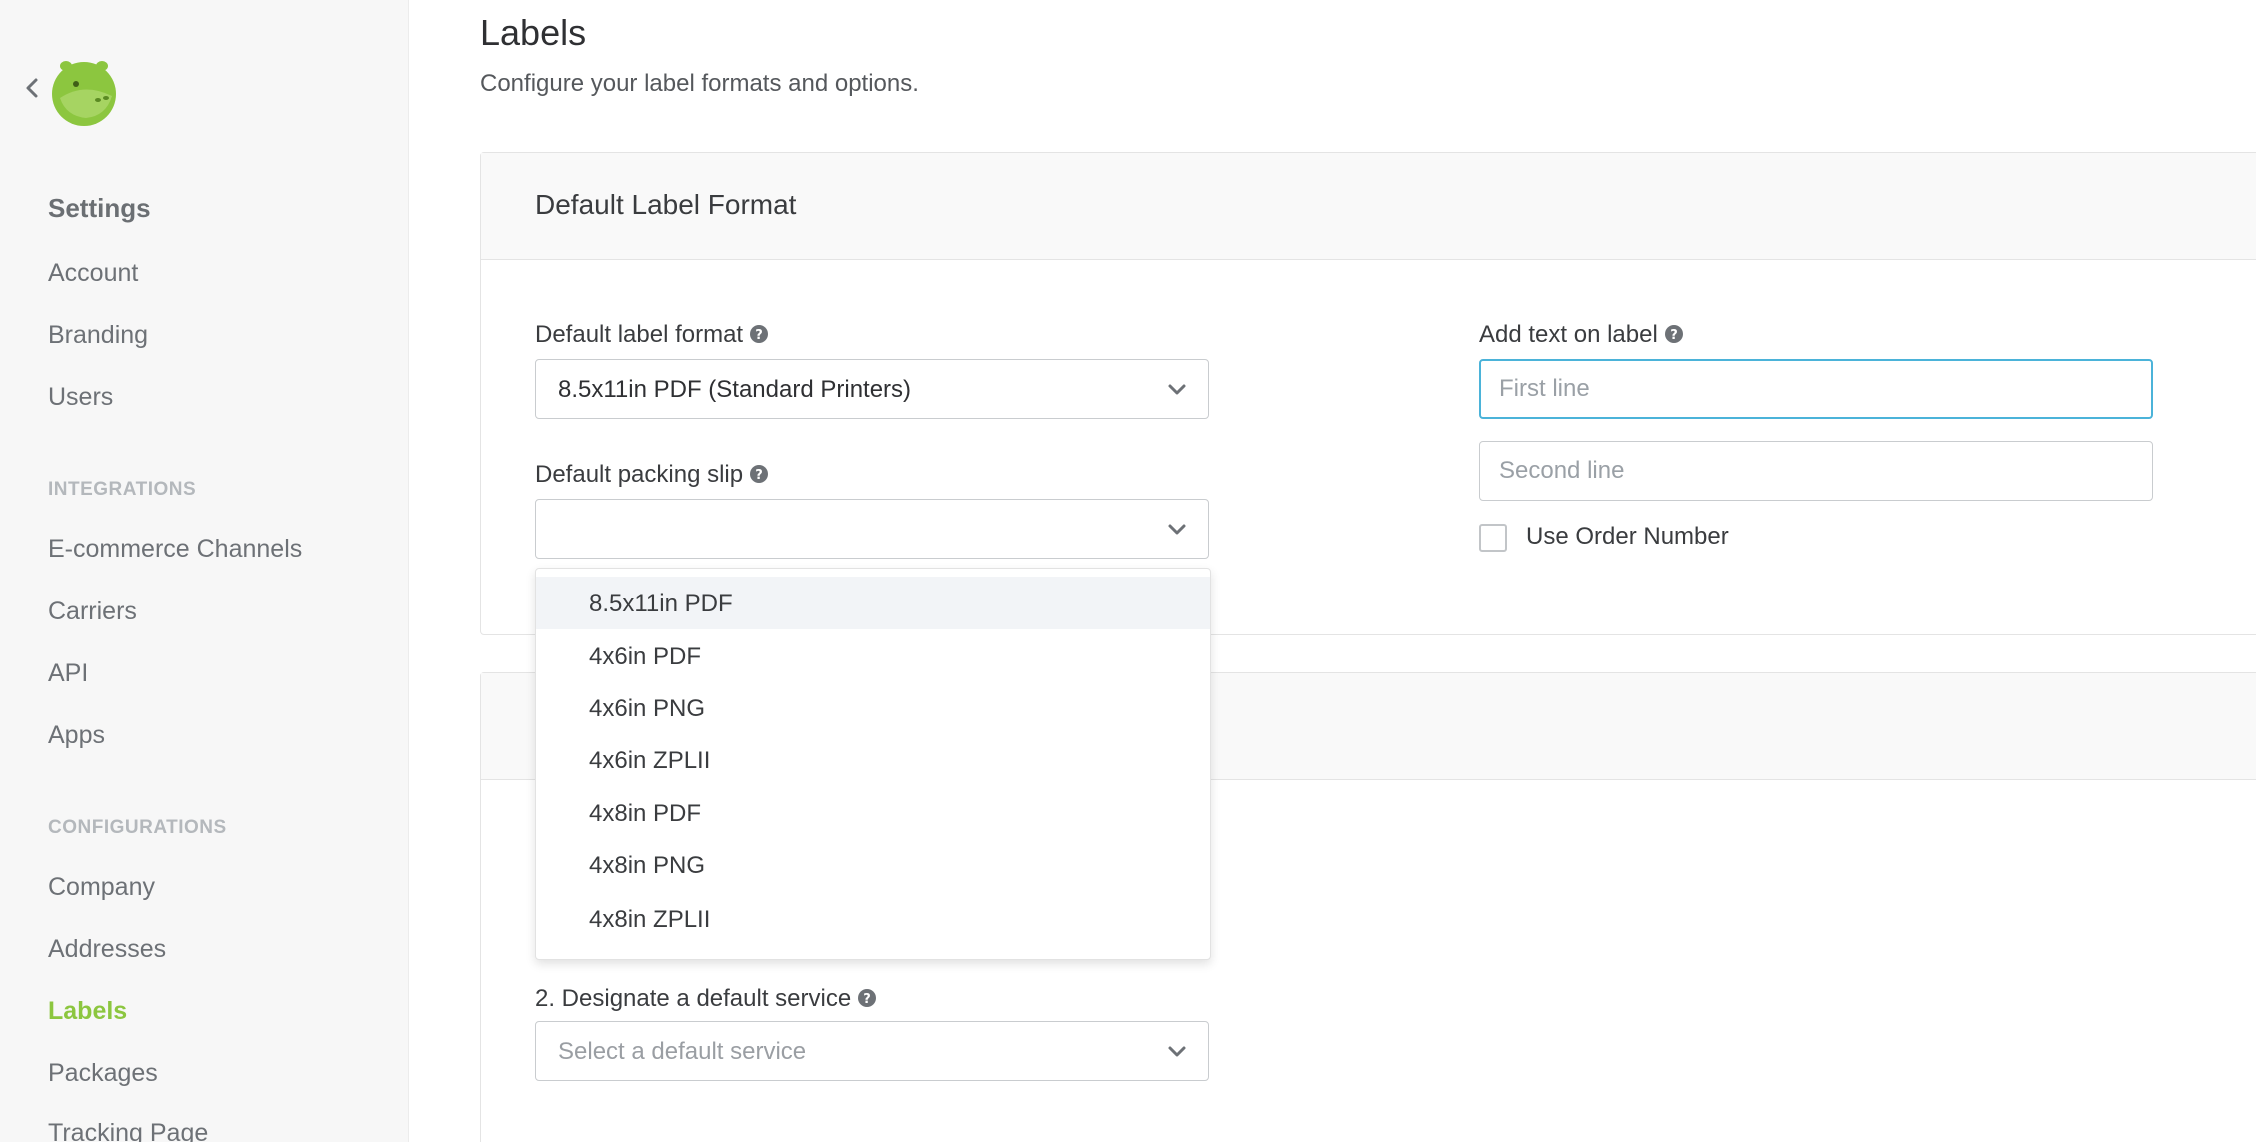 This screenshot has width=2256, height=1142. What do you see at coordinates (873, 865) in the screenshot?
I see `dropdown-option: 4x8in PNG` at bounding box center [873, 865].